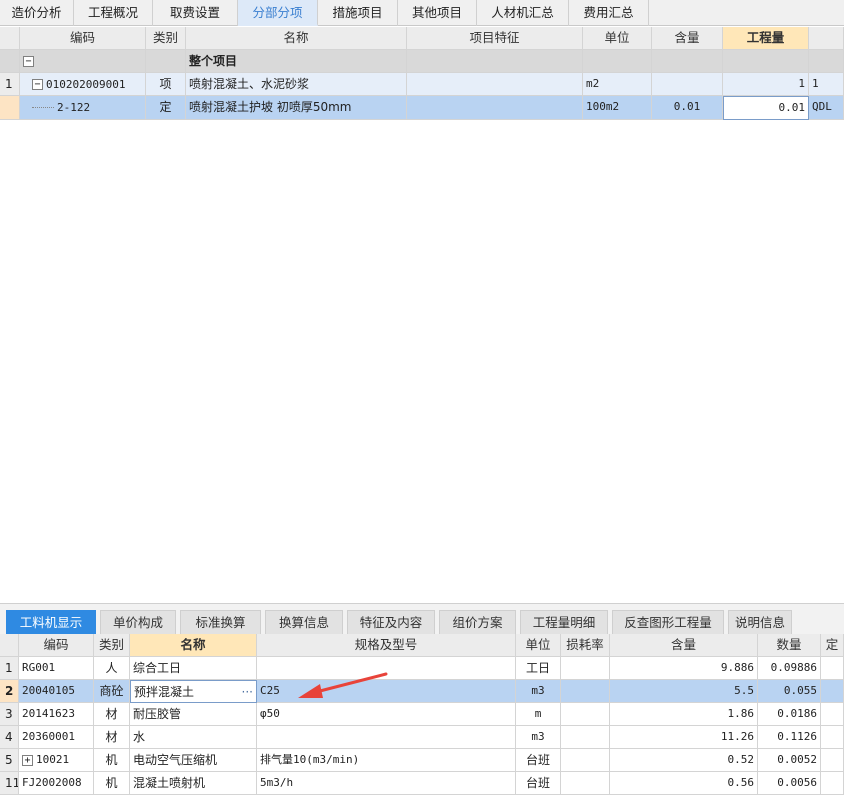 Image resolution: width=844 pixels, height=807 pixels. What do you see at coordinates (27, 760) in the screenshot?
I see `expand-icon: +` at bounding box center [27, 760].